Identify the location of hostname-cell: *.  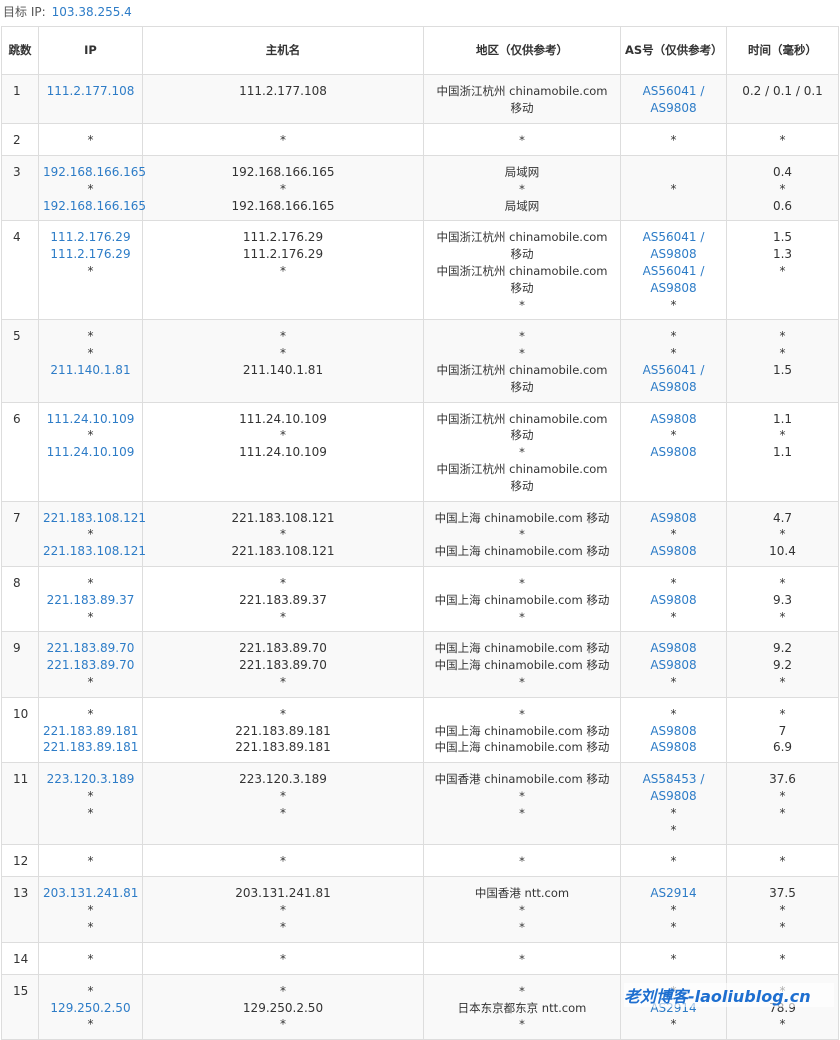
(283, 861).